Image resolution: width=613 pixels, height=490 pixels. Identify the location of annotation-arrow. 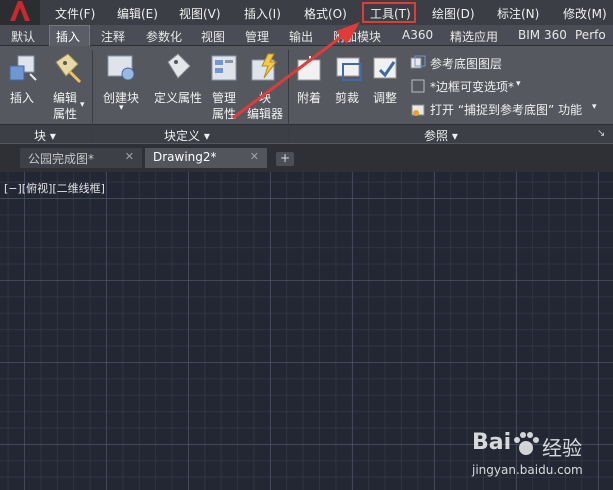
(296, 71).